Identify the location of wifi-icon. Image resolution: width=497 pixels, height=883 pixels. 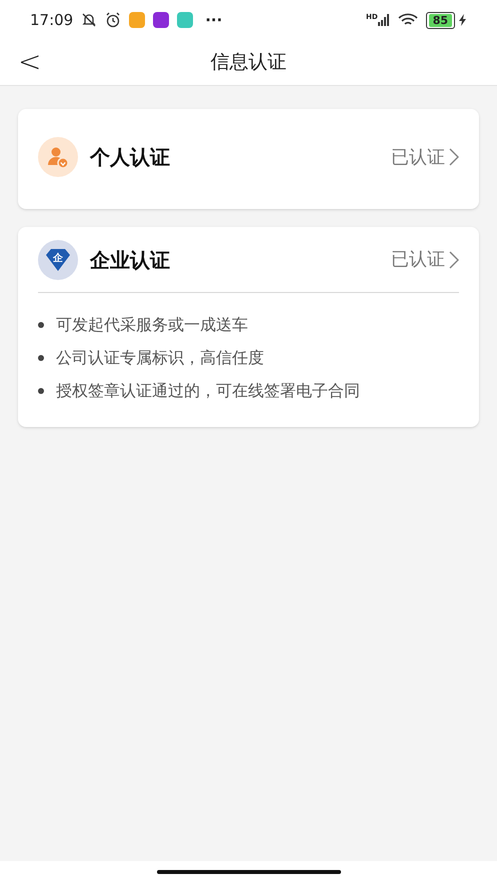
(408, 20).